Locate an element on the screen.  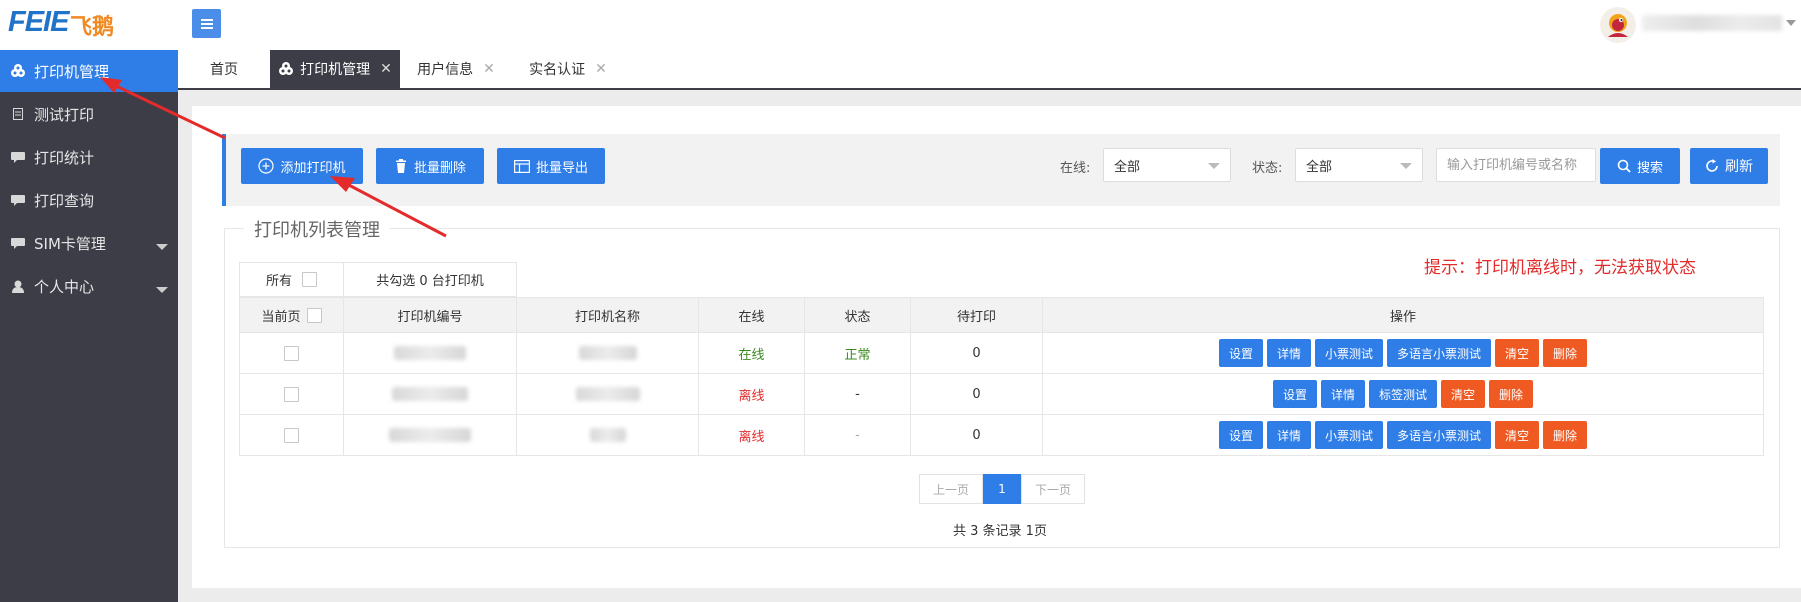
add-printer-label: 添加打印机 is located at coordinates (313, 168).